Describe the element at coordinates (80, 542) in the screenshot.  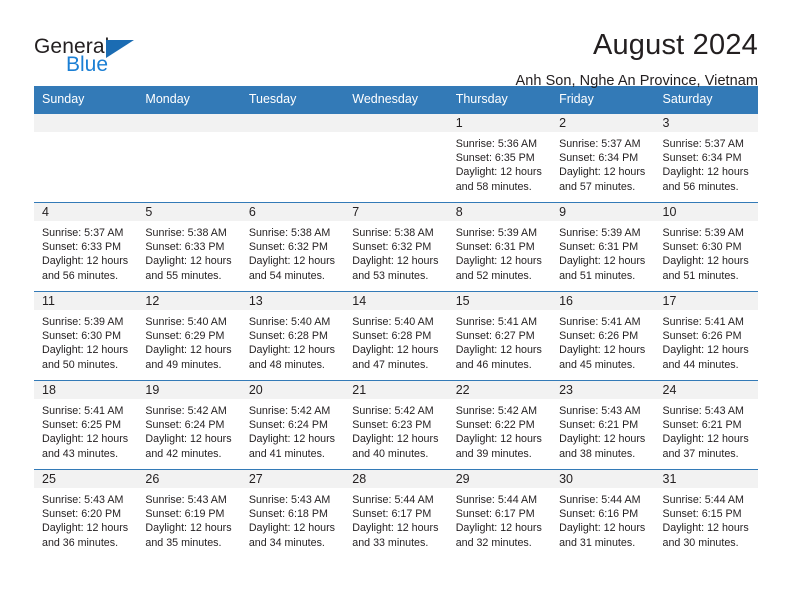
I see `day-detail-line: and 36 minutes.` at that location.